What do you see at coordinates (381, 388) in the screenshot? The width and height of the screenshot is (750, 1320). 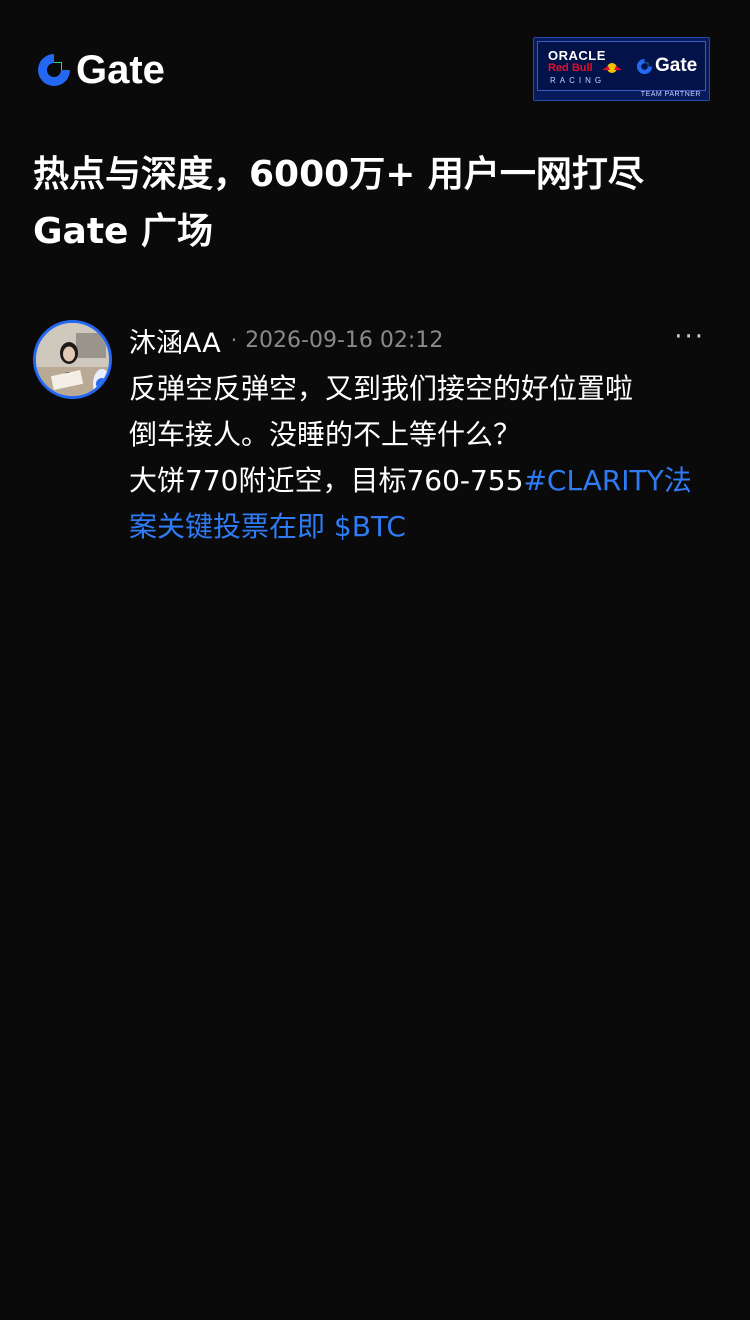 I see `post-line-1: 反弹空反弹空，又到我们接空的好位置啦` at bounding box center [381, 388].